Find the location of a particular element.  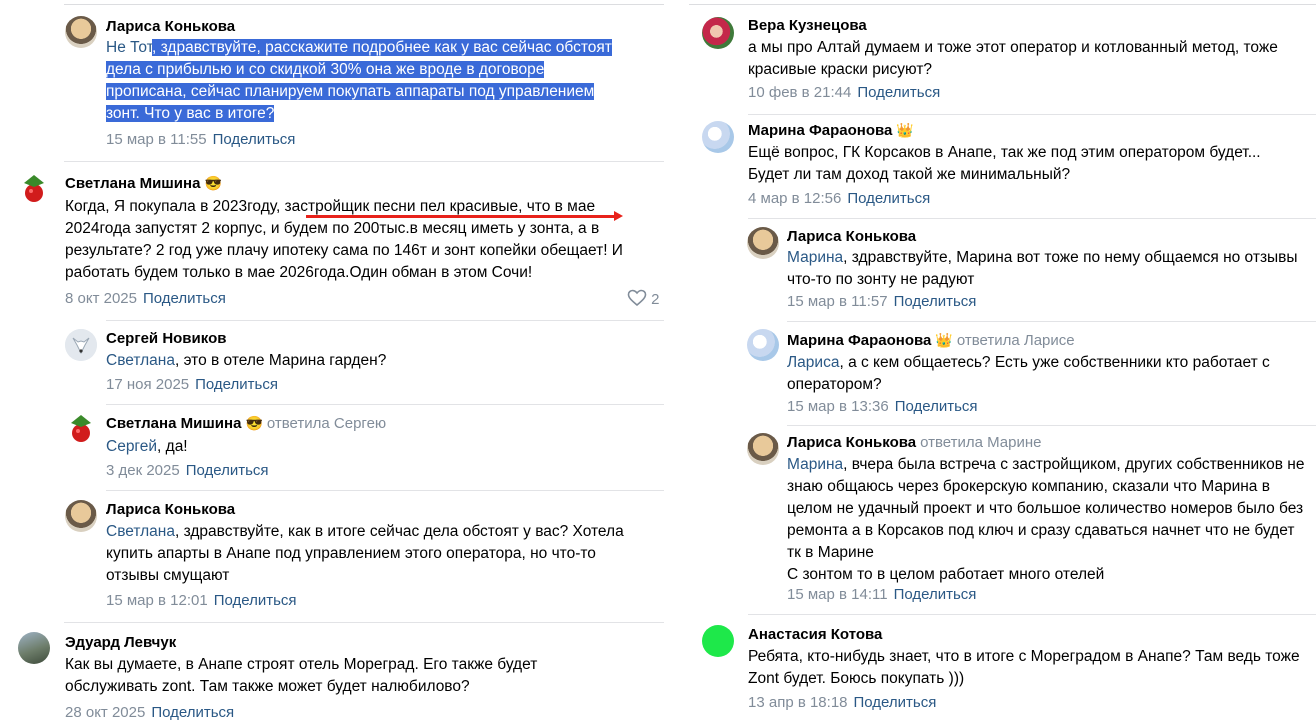

comment-date: 3 дек 2025 is located at coordinates (143, 470).